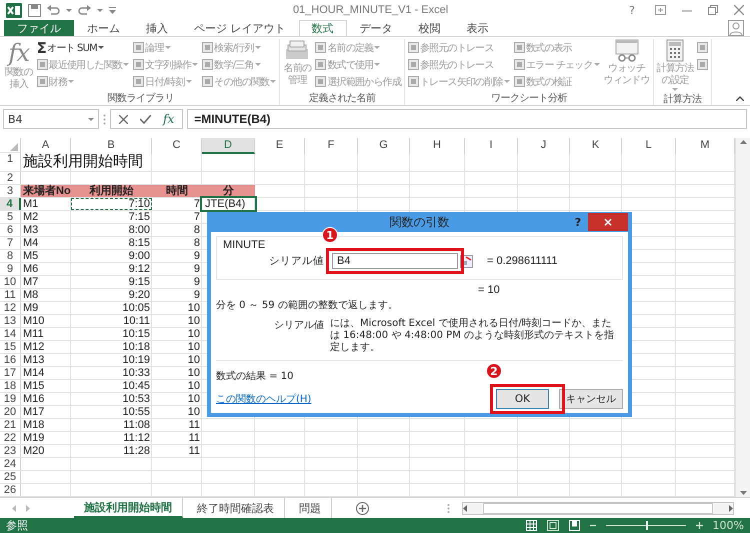  What do you see at coordinates (552, 525) in the screenshot?
I see `page-layout-icon` at bounding box center [552, 525].